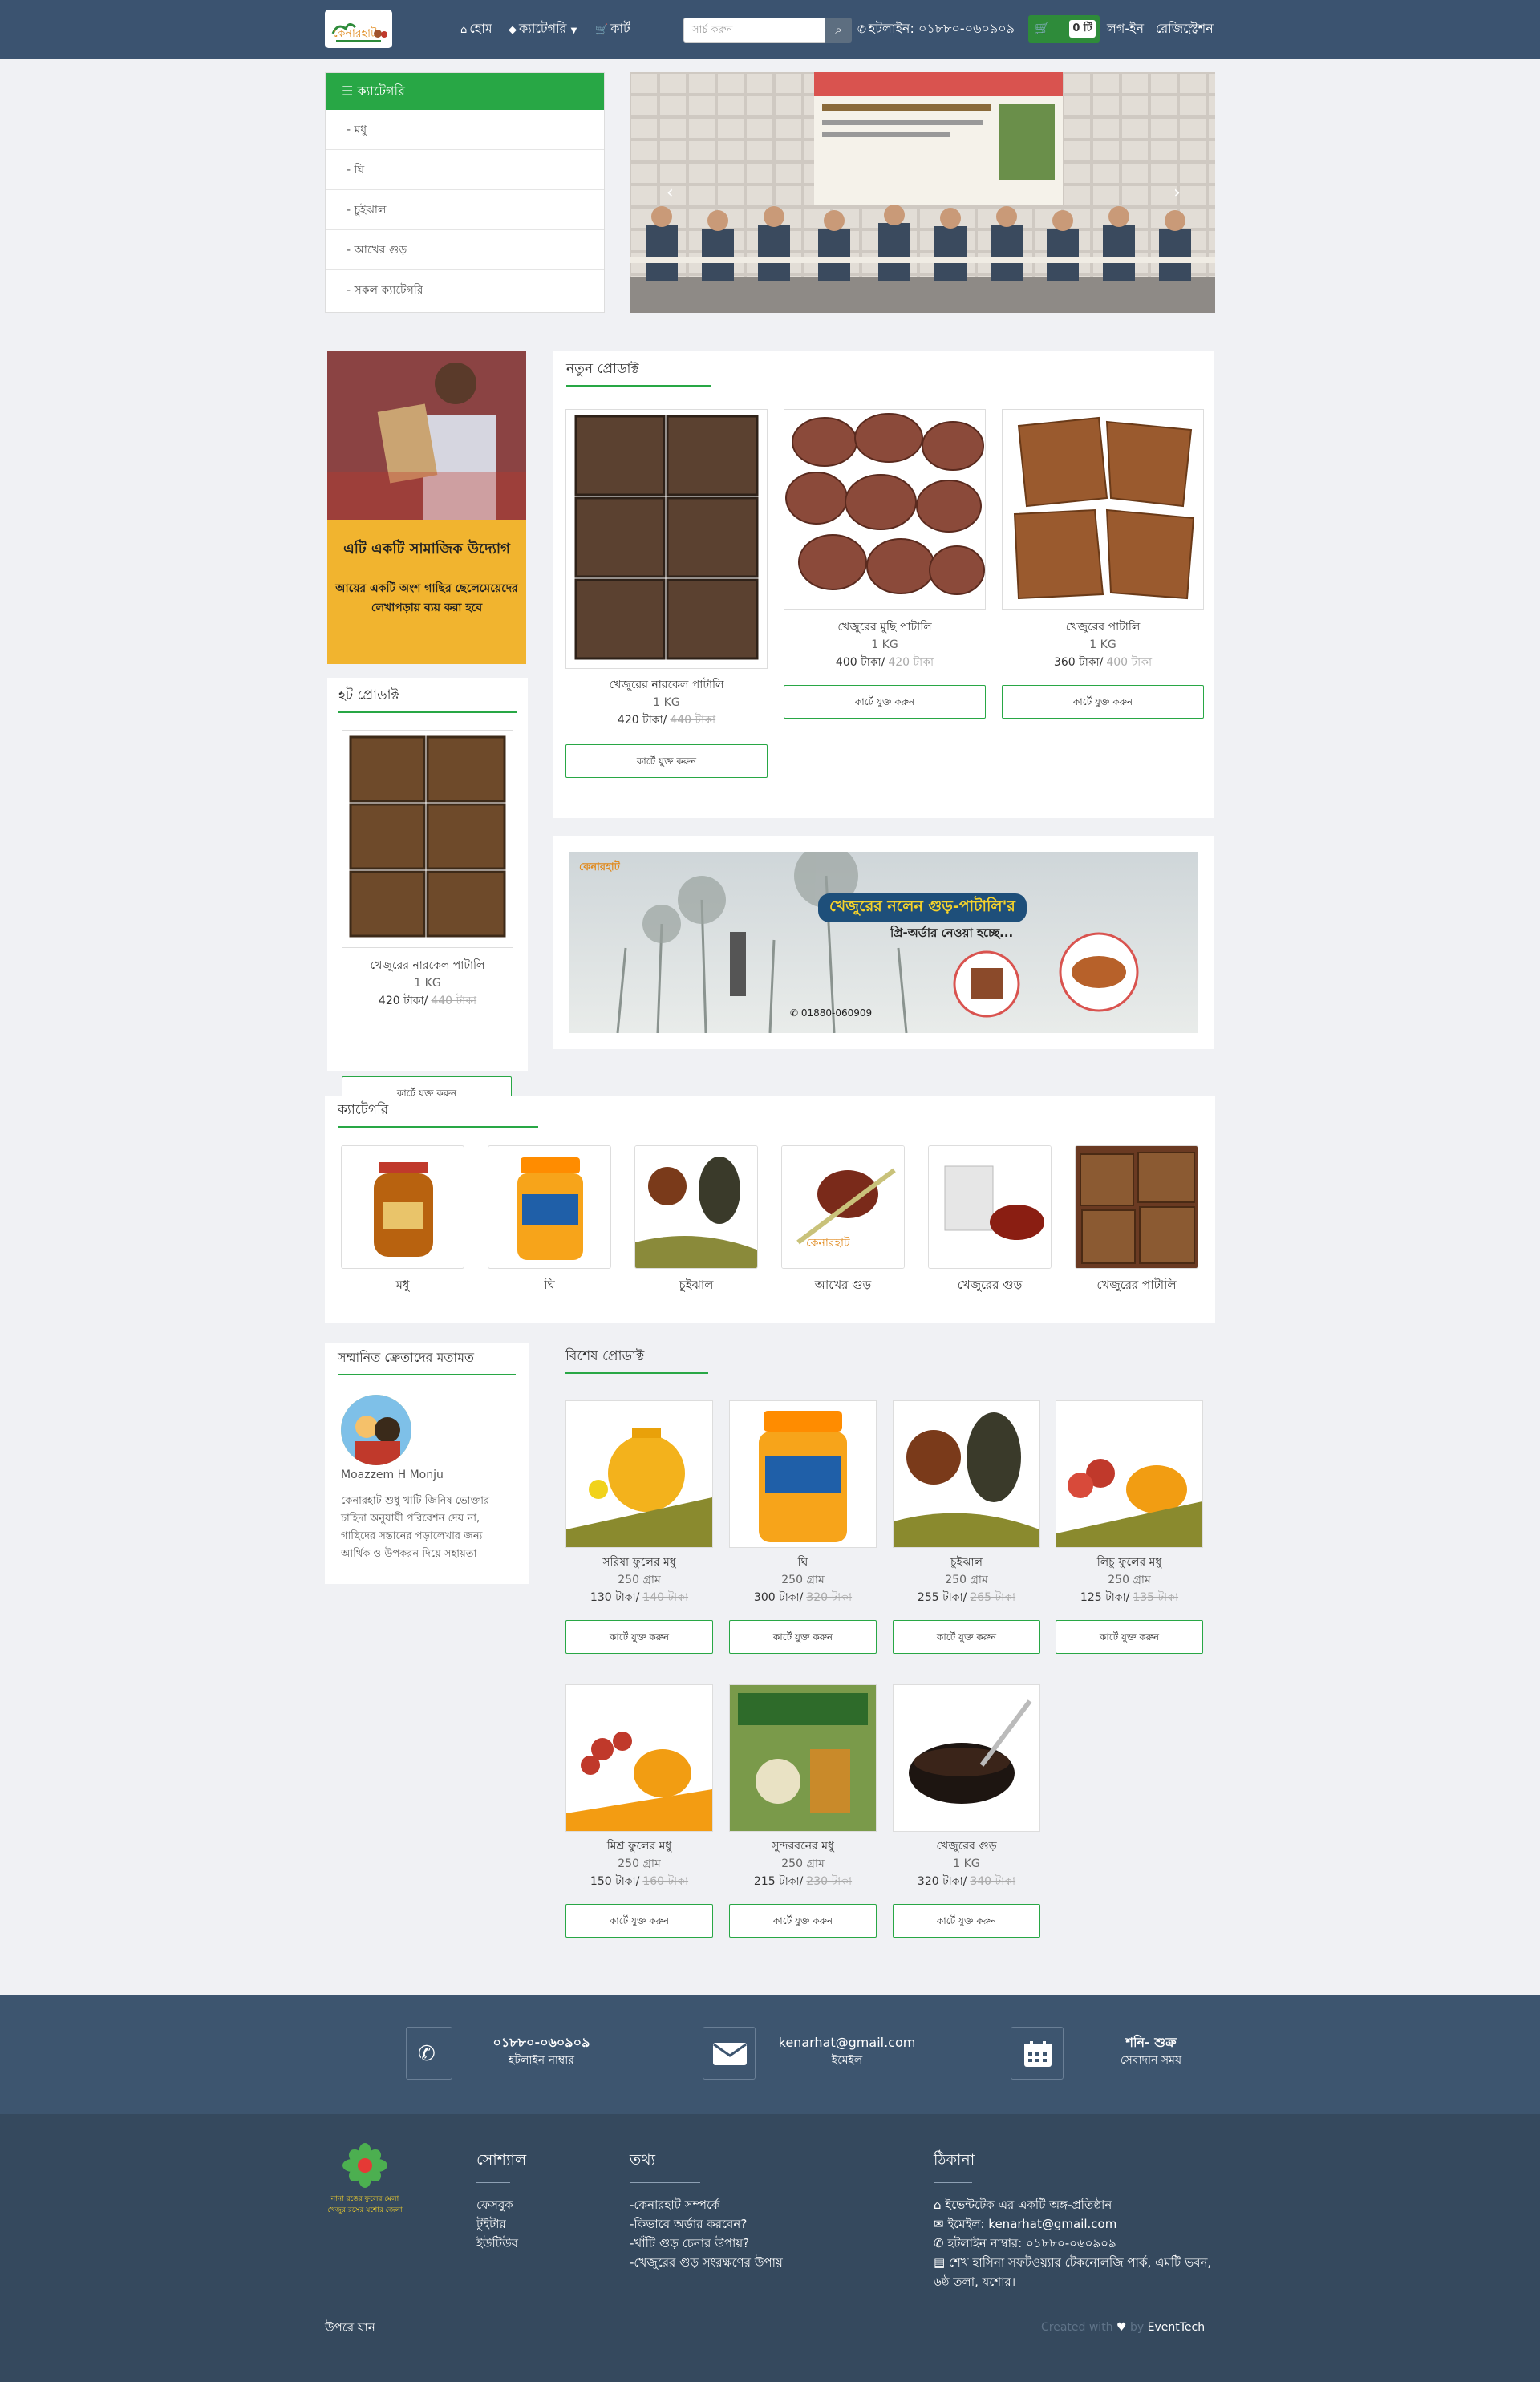  What do you see at coordinates (778, 1597) in the screenshot?
I see `price-current: 300 টাকা/` at bounding box center [778, 1597].